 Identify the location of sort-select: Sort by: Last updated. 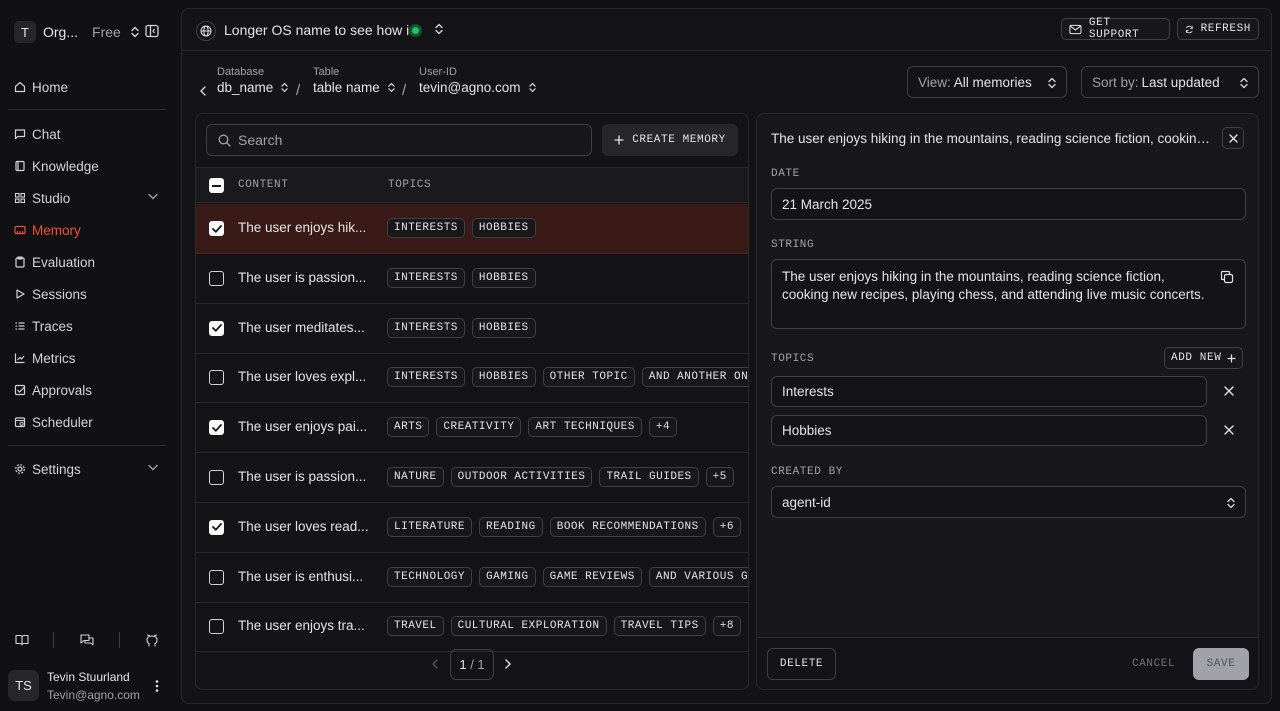
(1170, 82).